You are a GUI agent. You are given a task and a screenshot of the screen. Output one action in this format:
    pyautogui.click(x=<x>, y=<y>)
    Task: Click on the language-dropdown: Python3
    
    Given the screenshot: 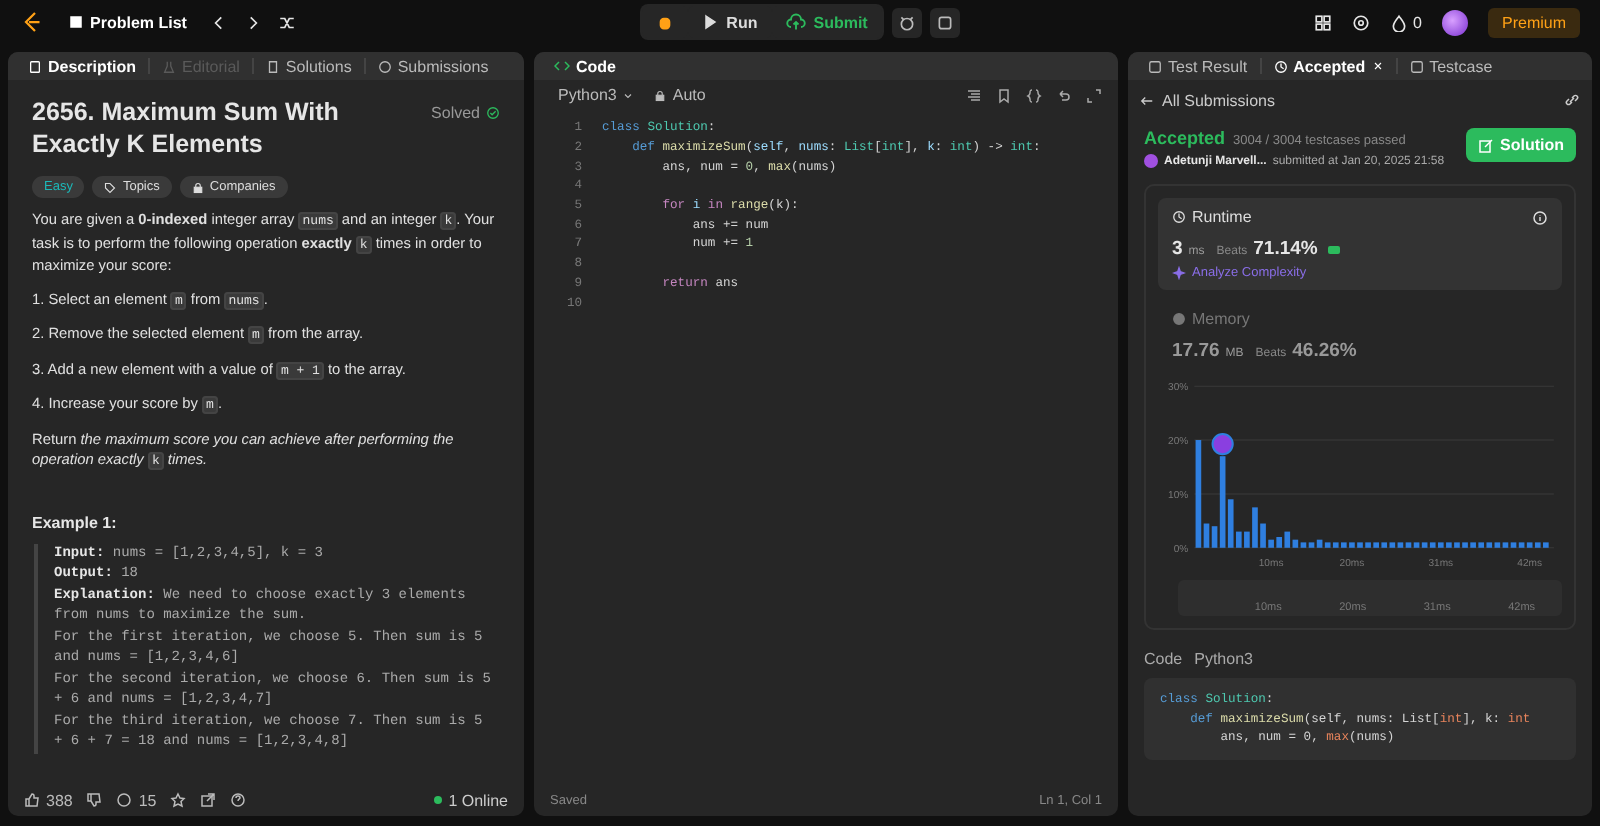 What is the action you would take?
    pyautogui.click(x=596, y=95)
    